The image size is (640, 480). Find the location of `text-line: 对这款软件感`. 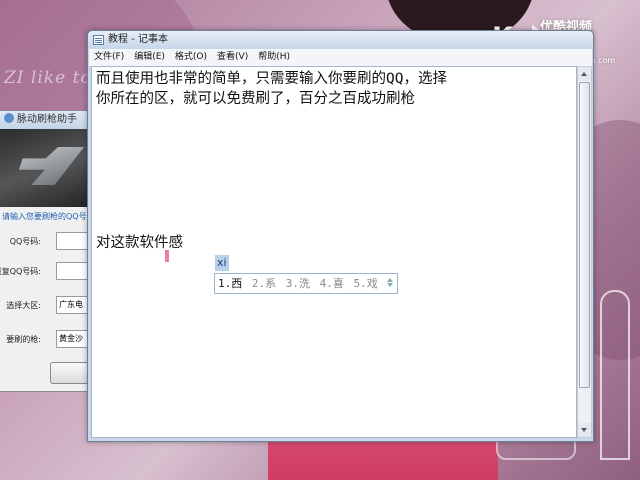

text-line: 对这款软件感 is located at coordinates (139, 243).